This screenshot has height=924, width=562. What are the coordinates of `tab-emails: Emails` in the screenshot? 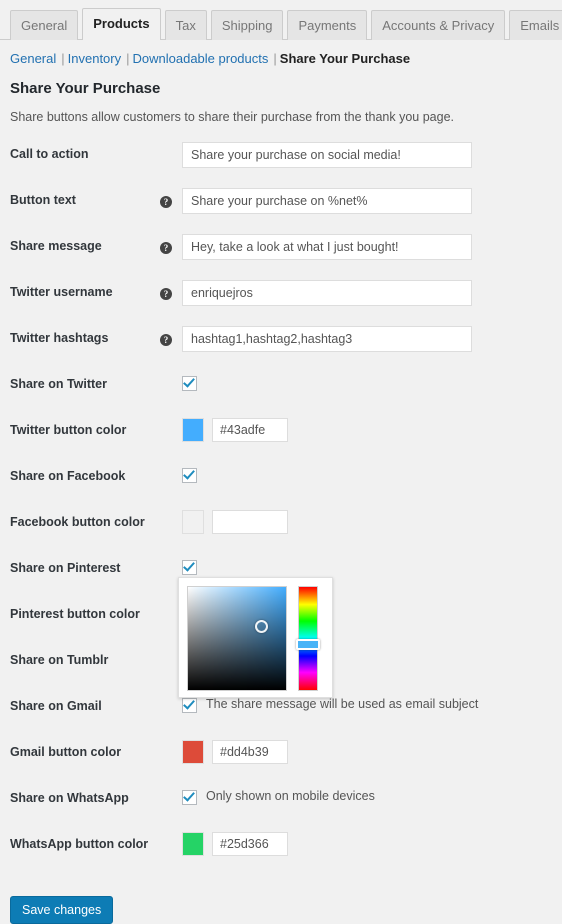 It's located at (535, 25).